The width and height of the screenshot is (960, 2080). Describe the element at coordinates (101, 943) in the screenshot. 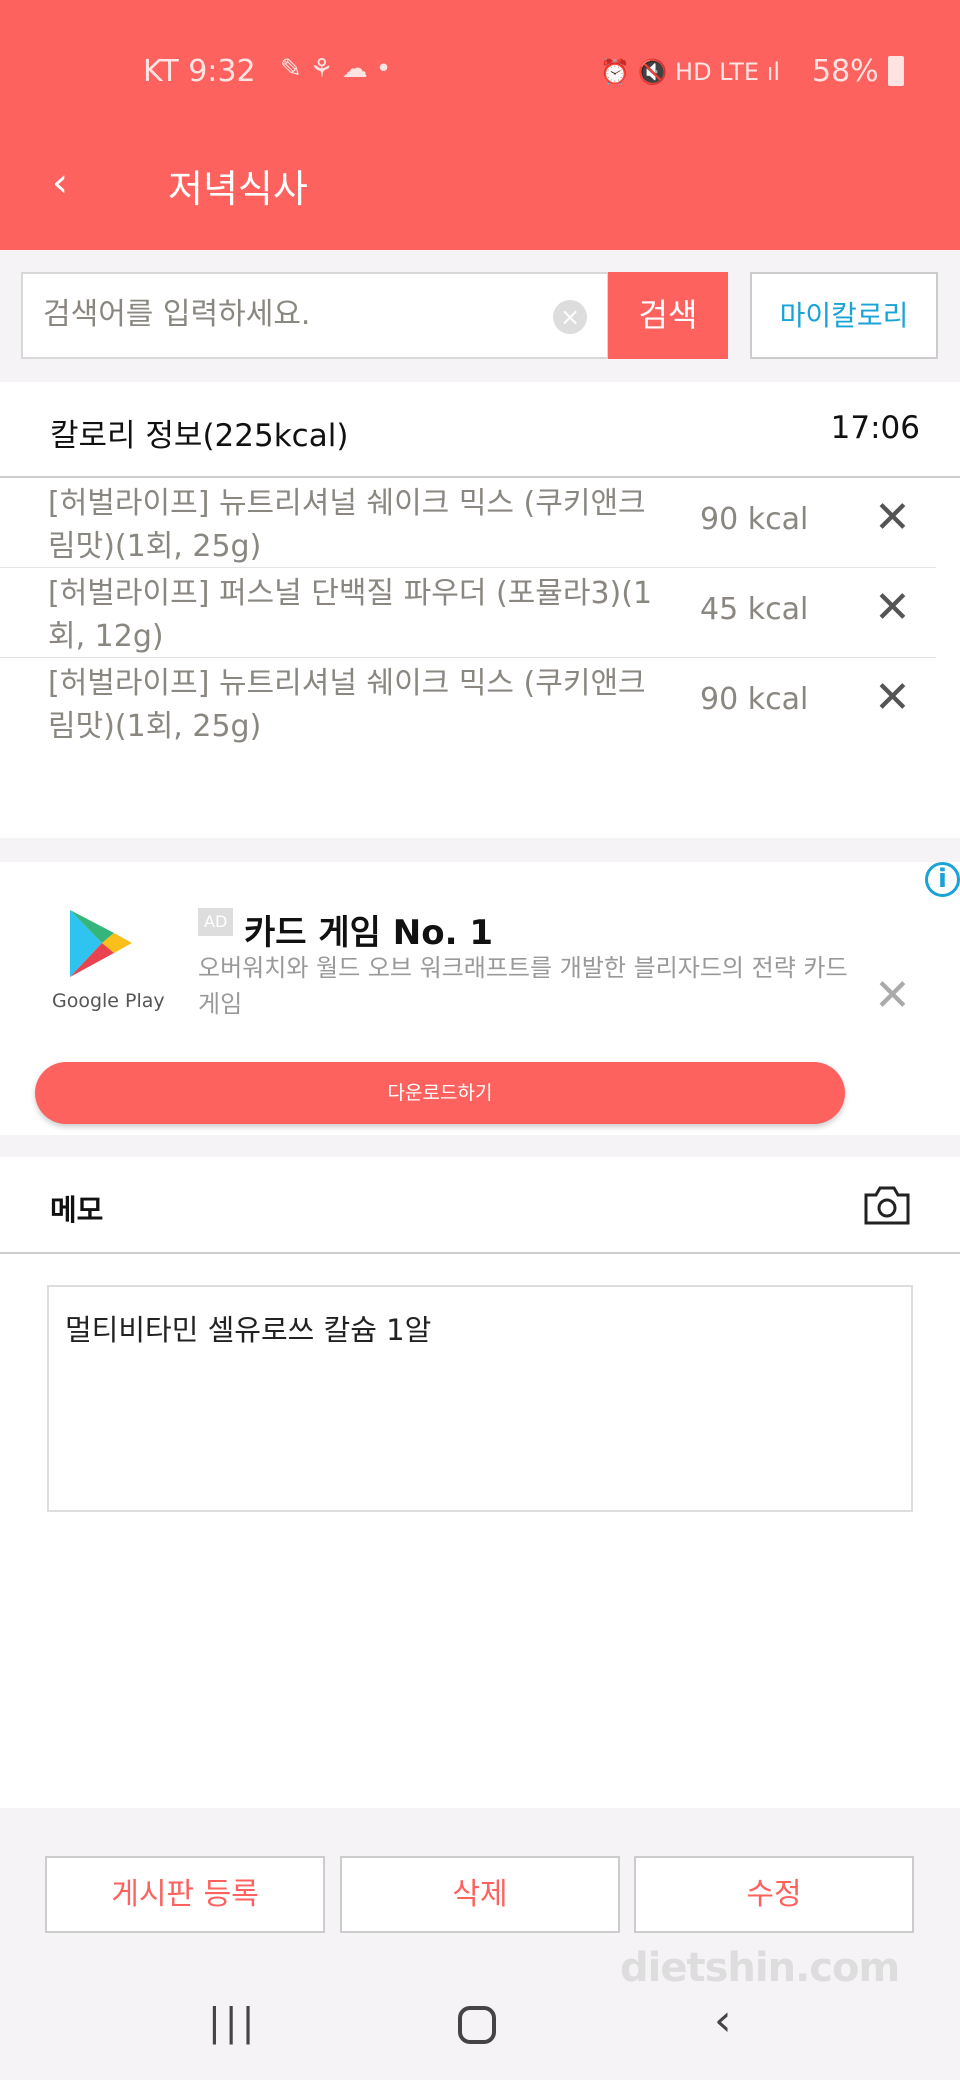

I see `google-play-logo` at that location.